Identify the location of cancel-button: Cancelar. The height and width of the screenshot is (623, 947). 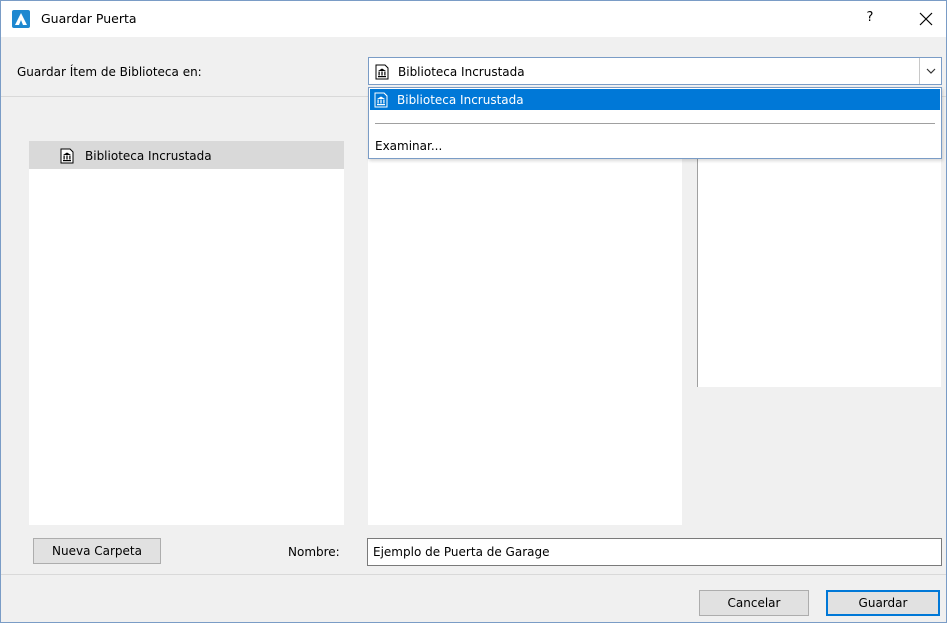
(754, 603).